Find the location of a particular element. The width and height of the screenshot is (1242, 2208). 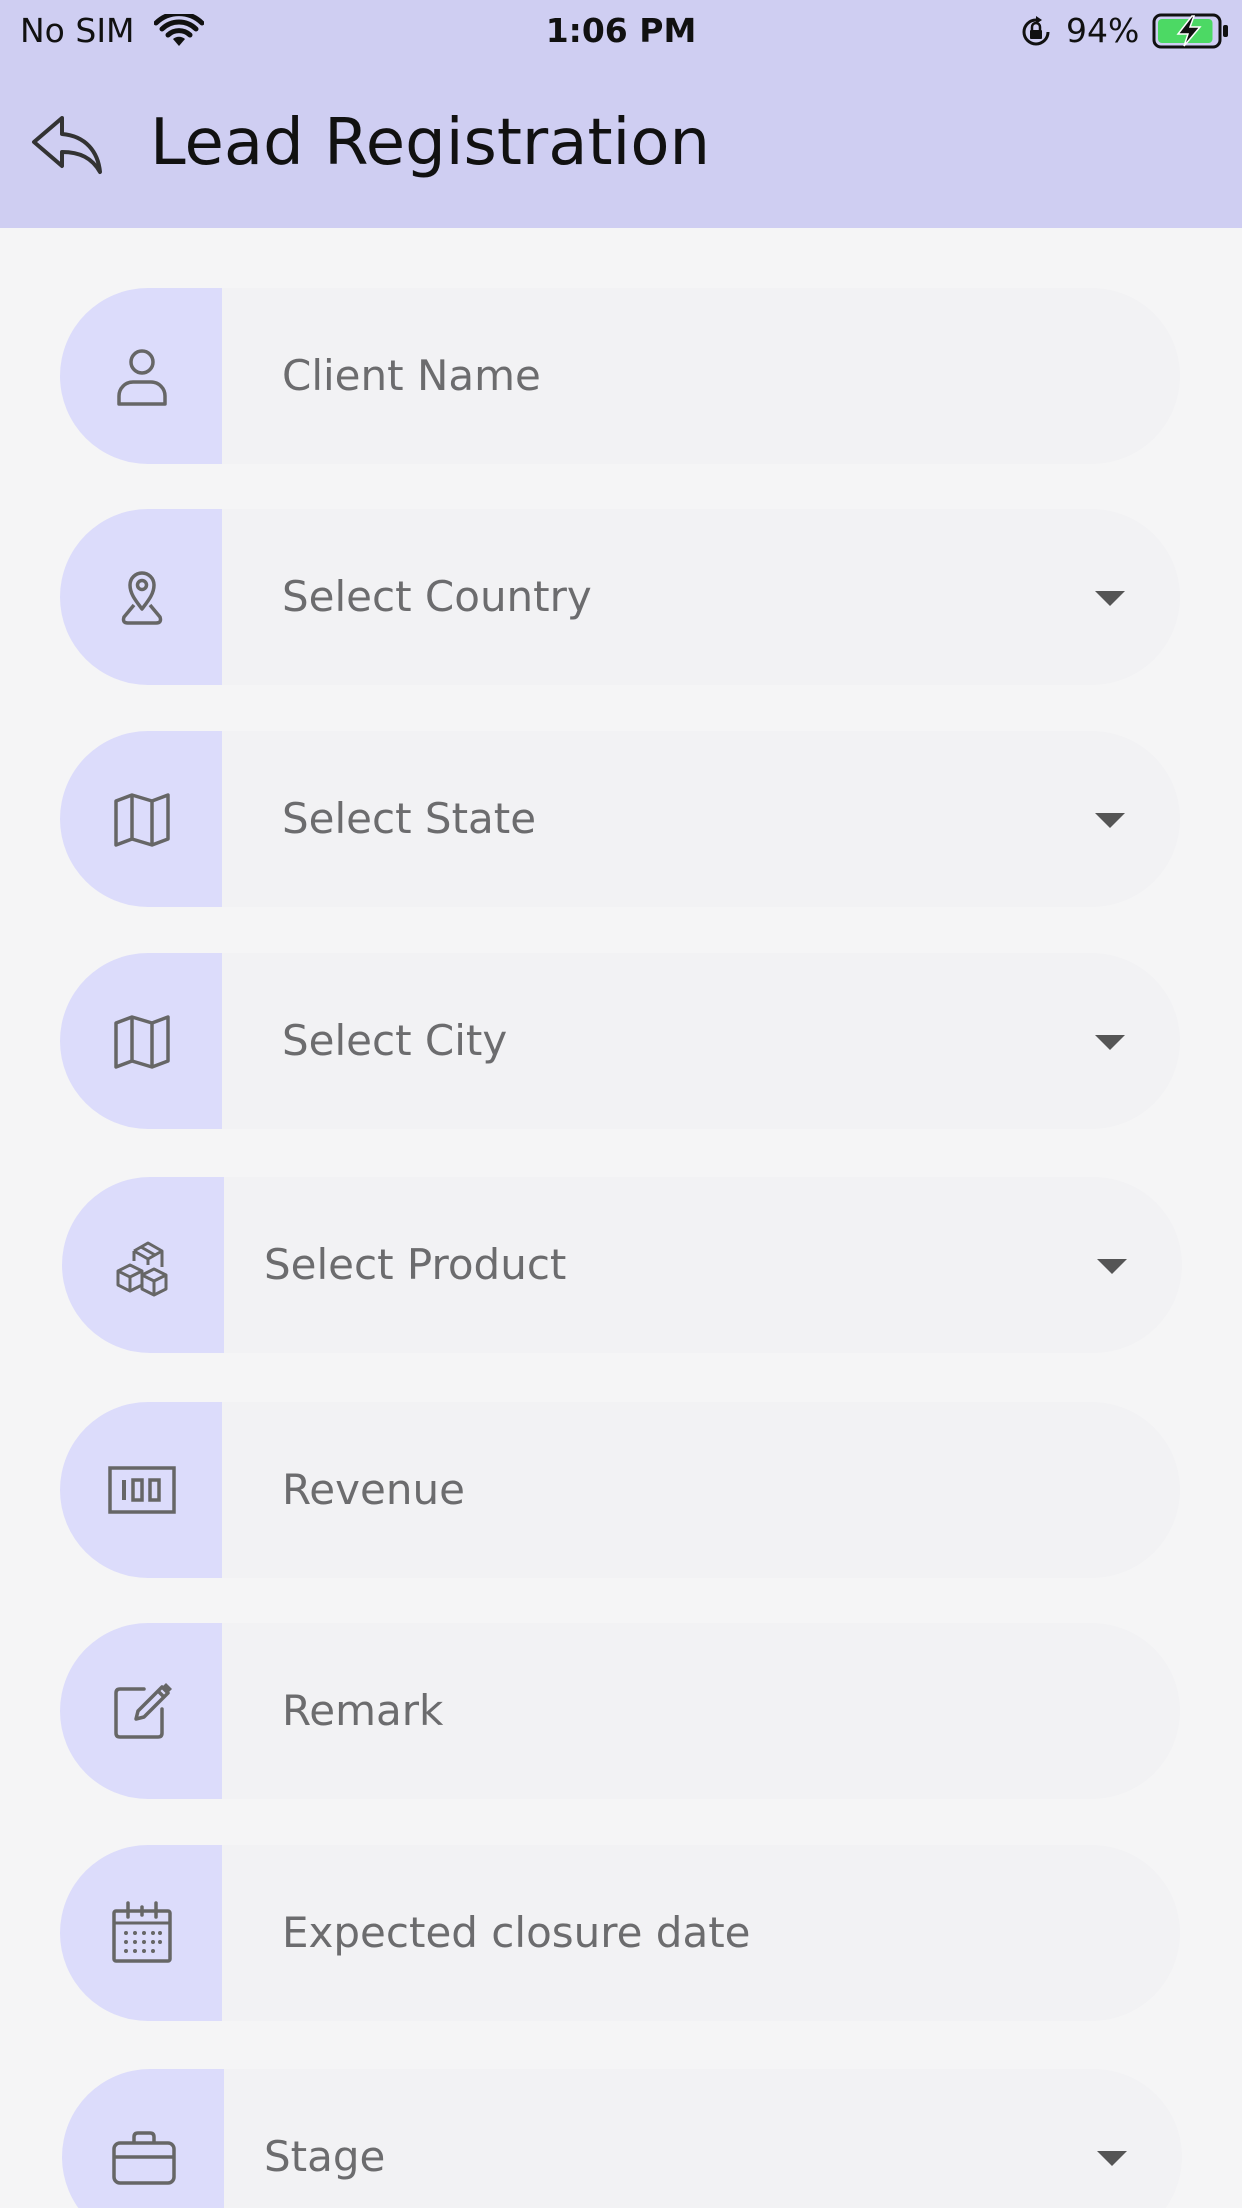

city-dropdown: Select City is located at coordinates (620, 1041).